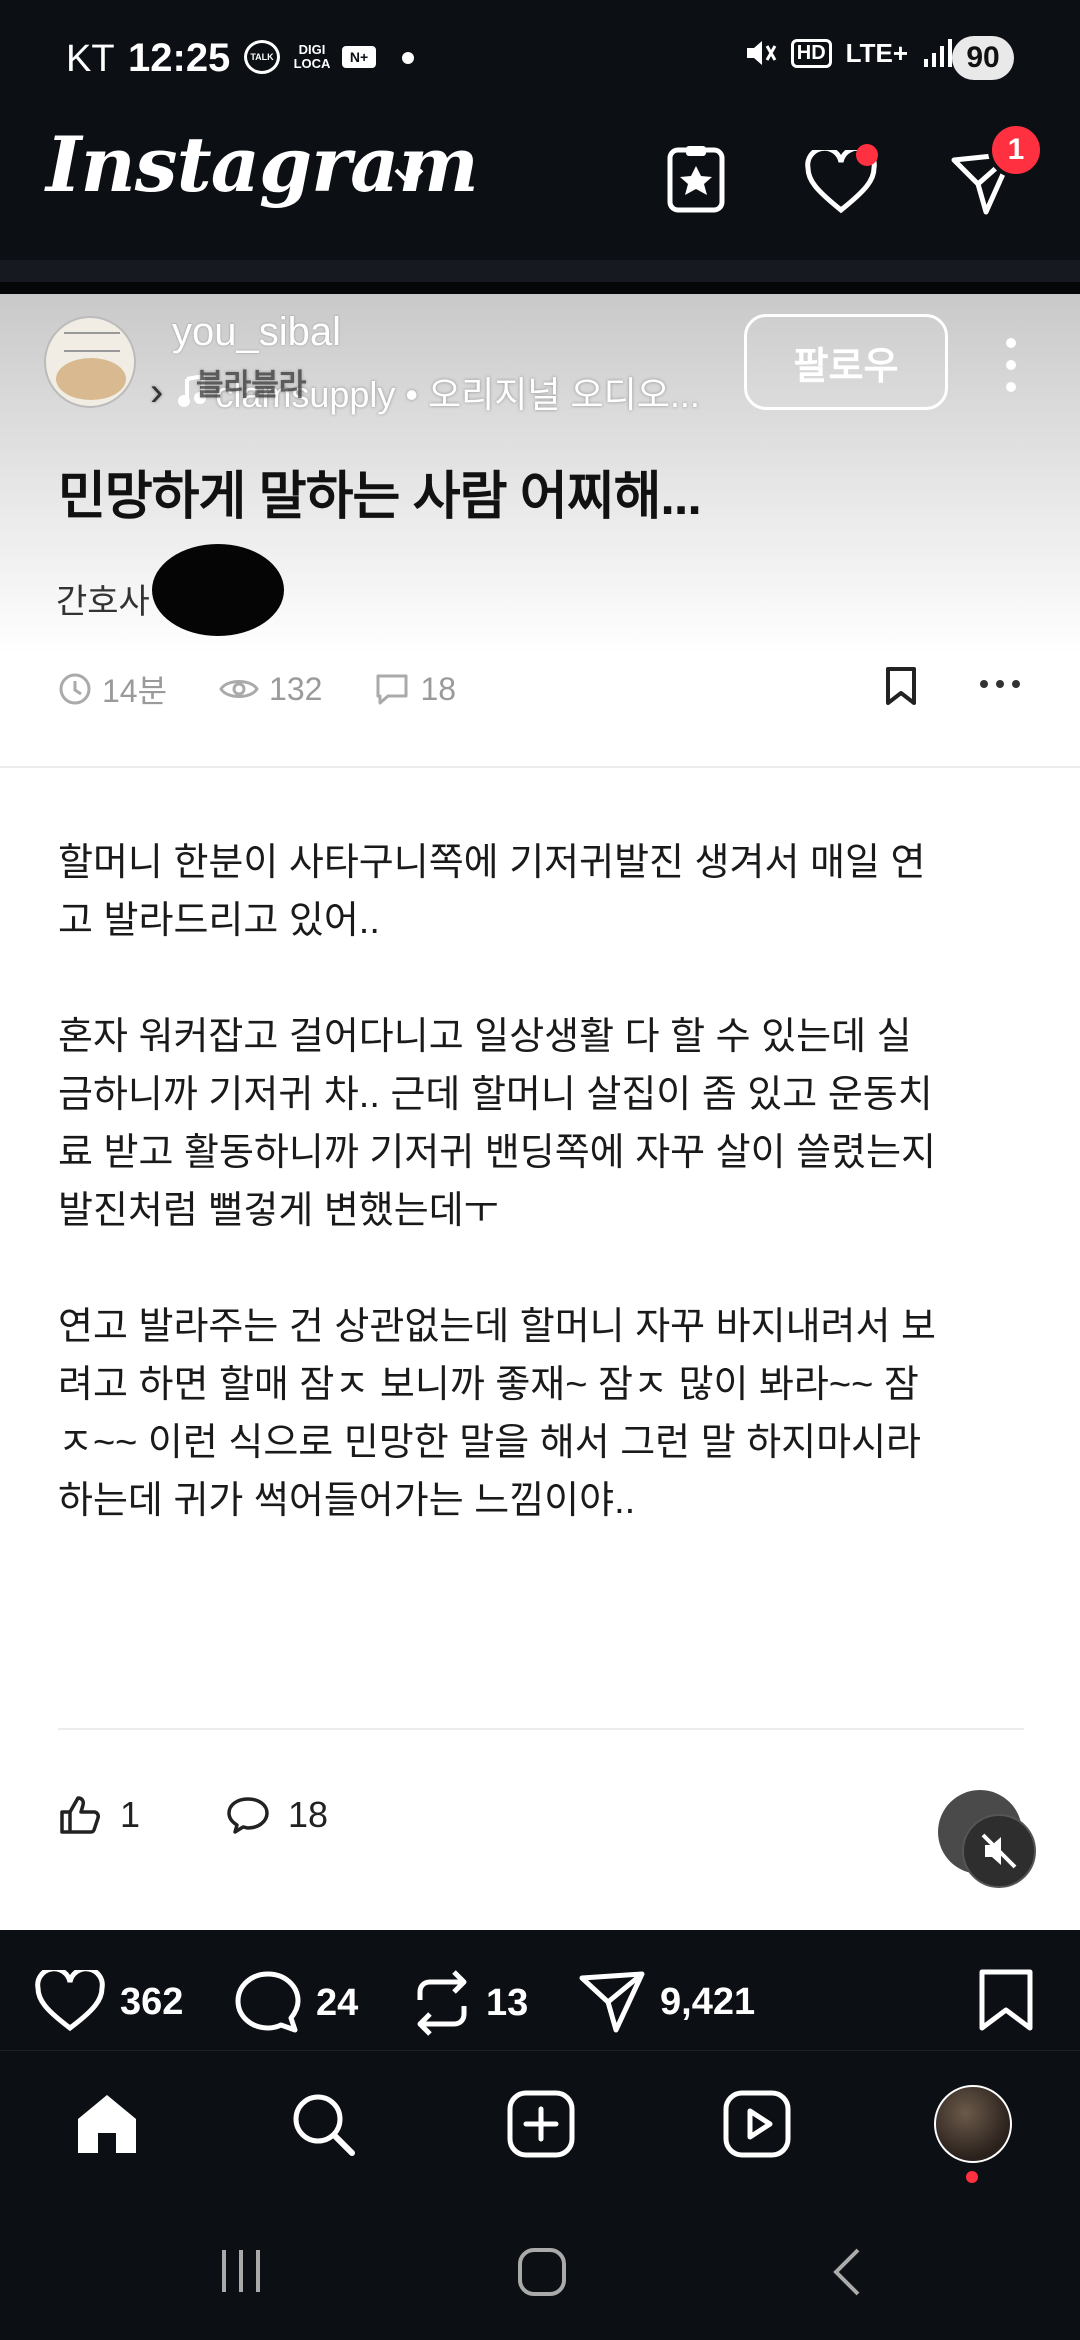 The image size is (1080, 2340). Describe the element at coordinates (262, 57) in the screenshot. I see `talk-icon: TALK` at that location.